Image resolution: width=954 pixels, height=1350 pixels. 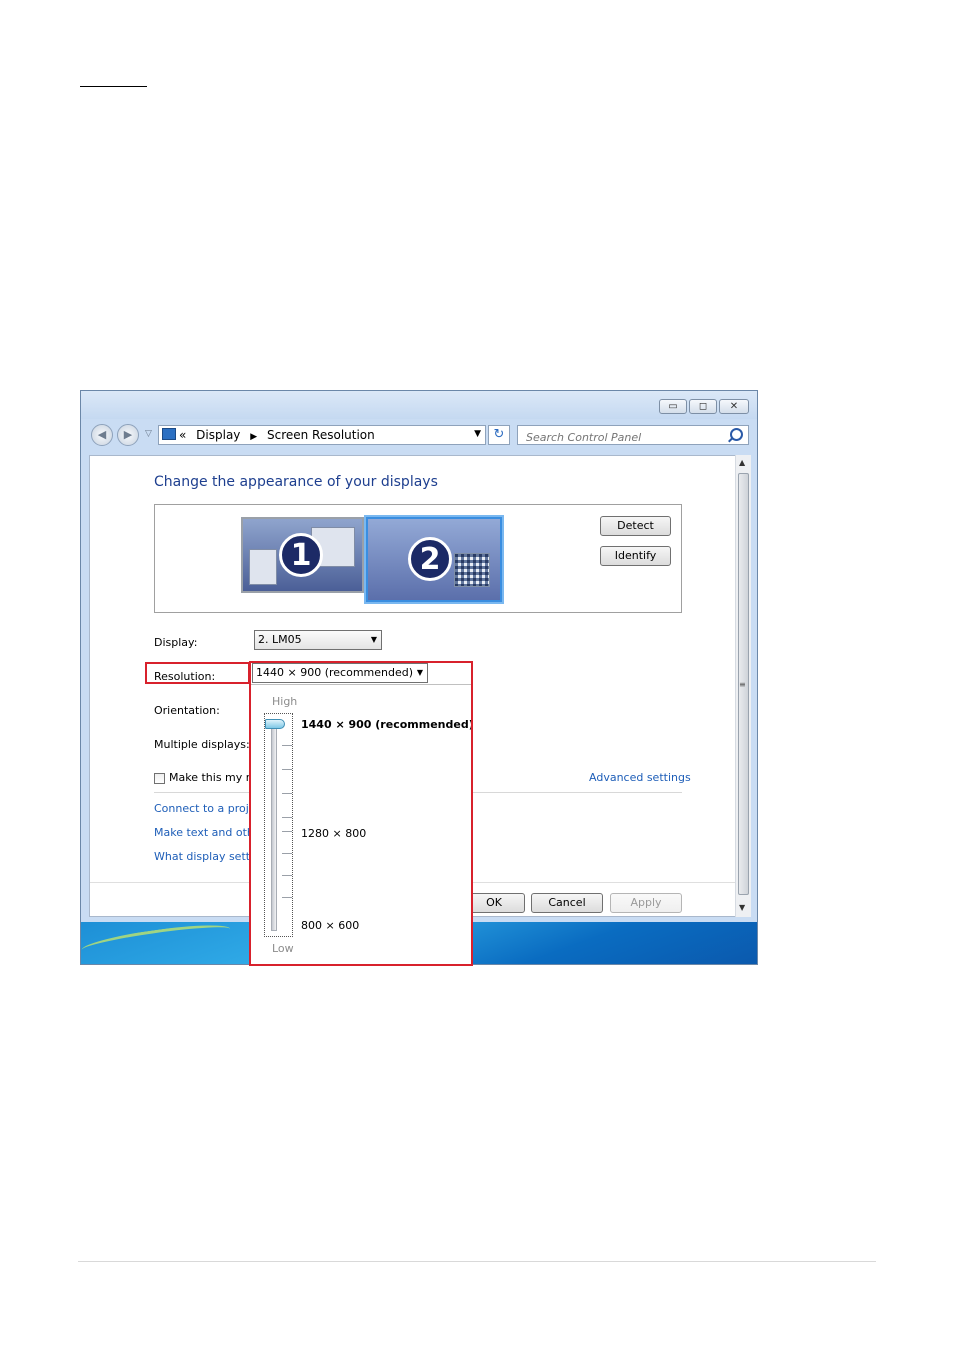 What do you see at coordinates (212, 777) in the screenshot?
I see `make-main-display-label: Make this my m` at bounding box center [212, 777].